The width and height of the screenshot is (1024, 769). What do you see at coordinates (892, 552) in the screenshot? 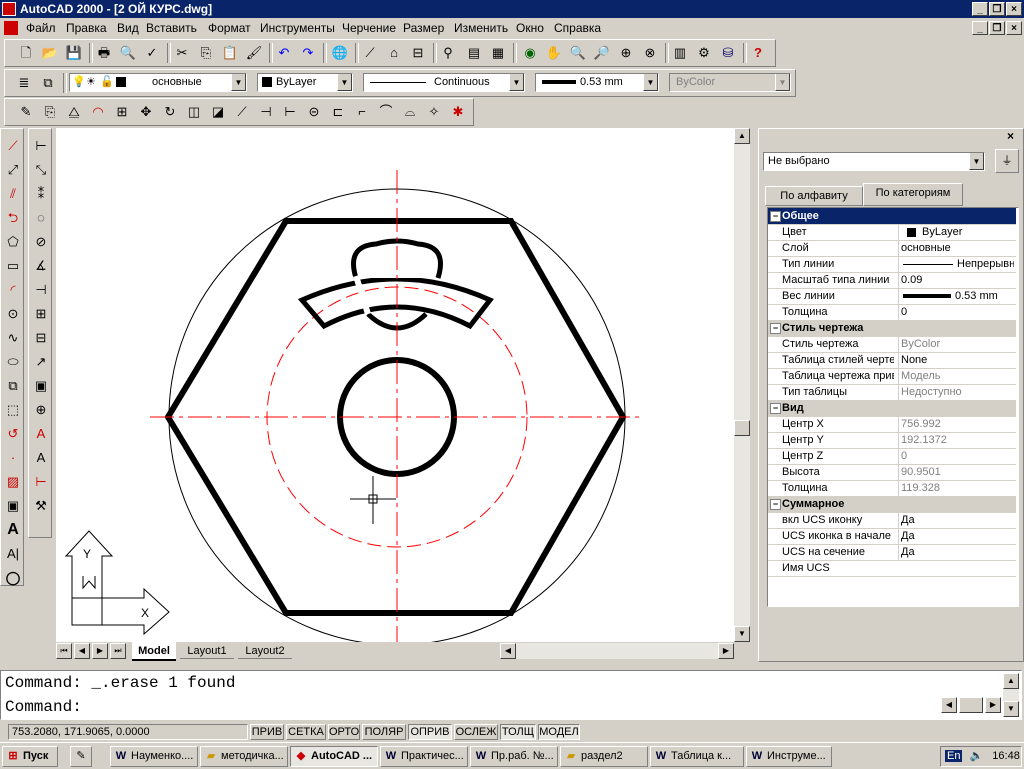
I see `property-row: UCS на сечение Да` at bounding box center [892, 552].